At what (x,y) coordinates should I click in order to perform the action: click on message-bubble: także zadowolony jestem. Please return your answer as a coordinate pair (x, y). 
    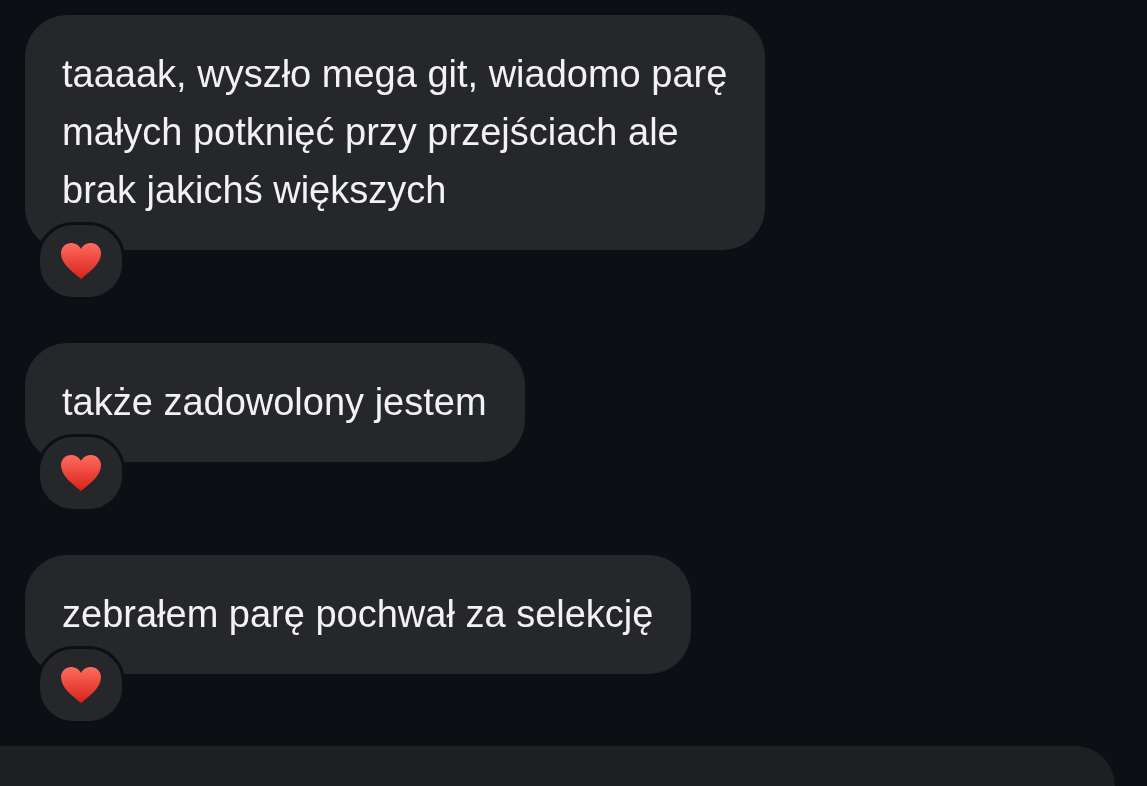
    Looking at the image, I should click on (275, 402).